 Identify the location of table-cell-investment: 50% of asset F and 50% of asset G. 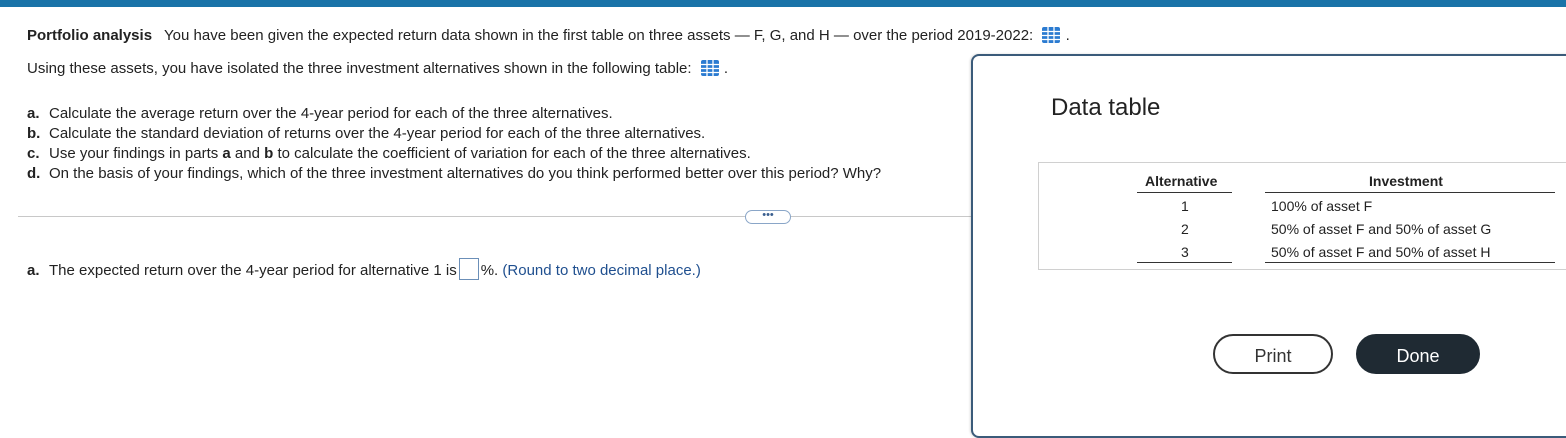
(1381, 229).